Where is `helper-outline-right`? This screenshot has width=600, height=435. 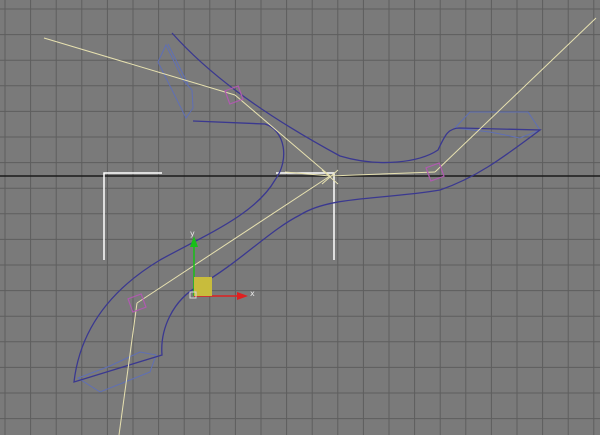 helper-outline-right is located at coordinates (497, 125).